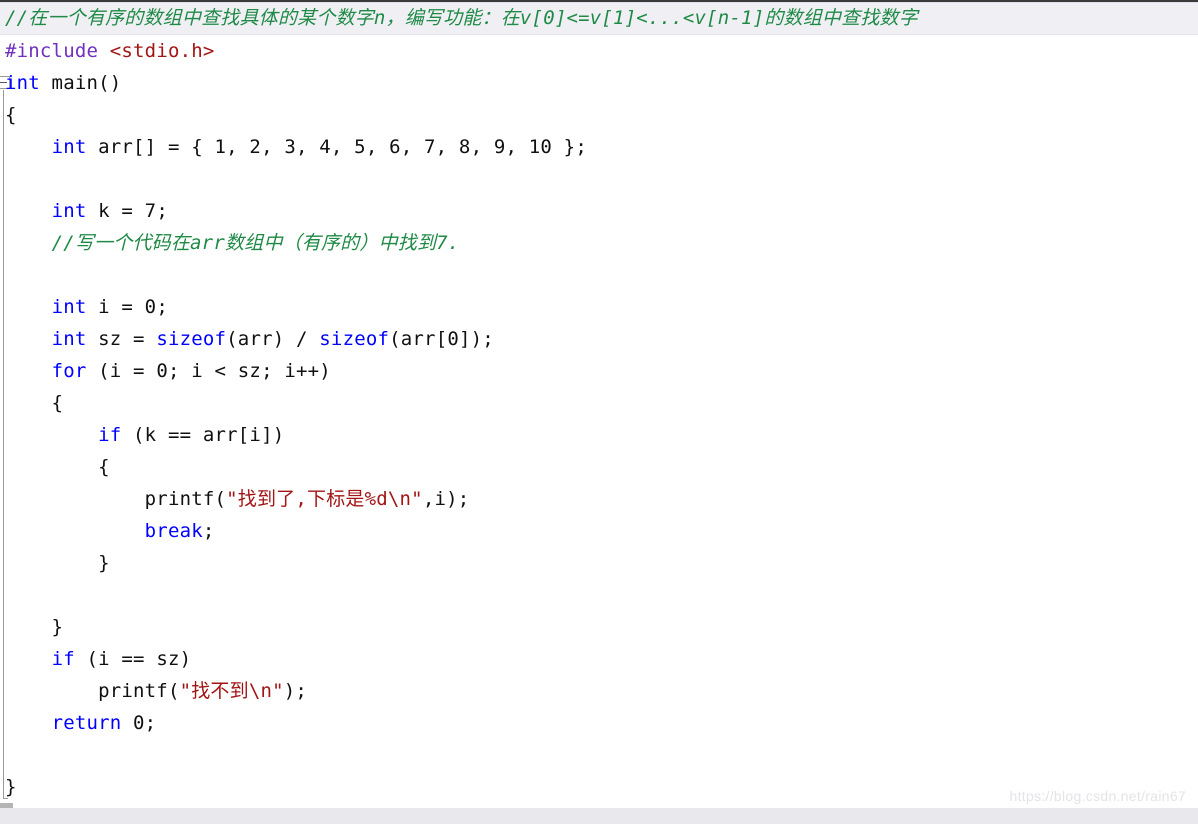 The width and height of the screenshot is (1198, 824). Describe the element at coordinates (599, 51) in the screenshot. I see `code-line: #include <stdio.h>` at that location.